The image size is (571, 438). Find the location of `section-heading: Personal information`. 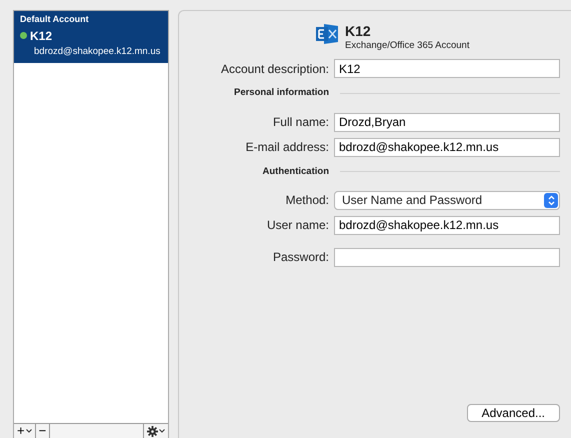

section-heading: Personal information is located at coordinates (281, 93).